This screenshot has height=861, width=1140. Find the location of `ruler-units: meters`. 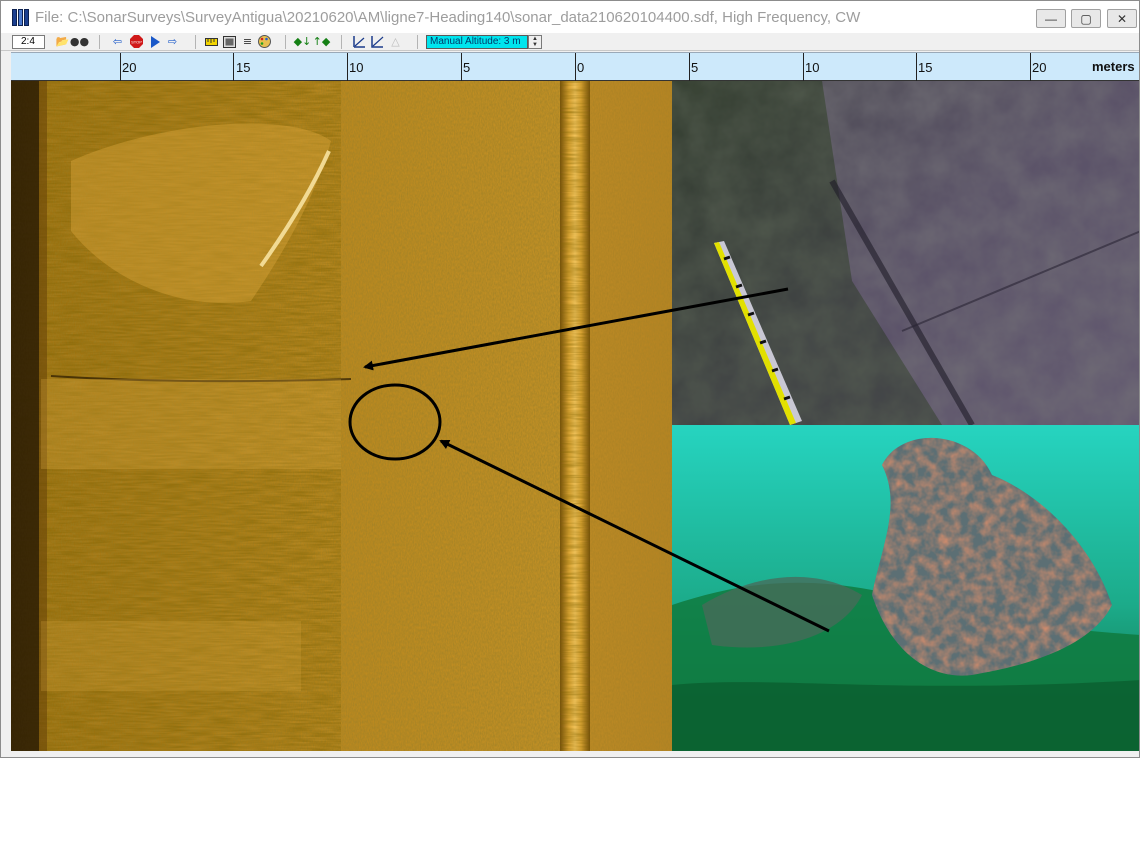

ruler-units: meters is located at coordinates (1113, 66).